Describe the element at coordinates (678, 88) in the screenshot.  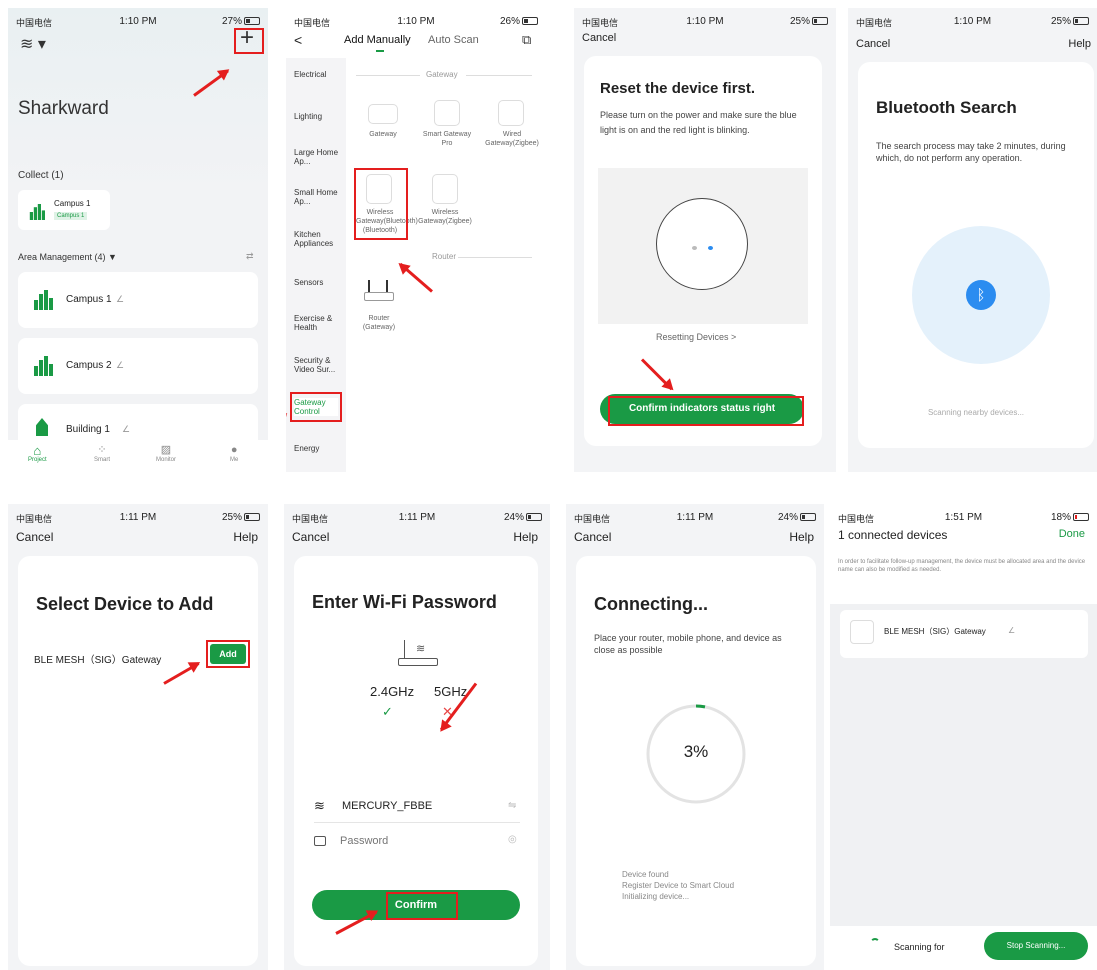
I see `card-title: Reset the device first.` at that location.